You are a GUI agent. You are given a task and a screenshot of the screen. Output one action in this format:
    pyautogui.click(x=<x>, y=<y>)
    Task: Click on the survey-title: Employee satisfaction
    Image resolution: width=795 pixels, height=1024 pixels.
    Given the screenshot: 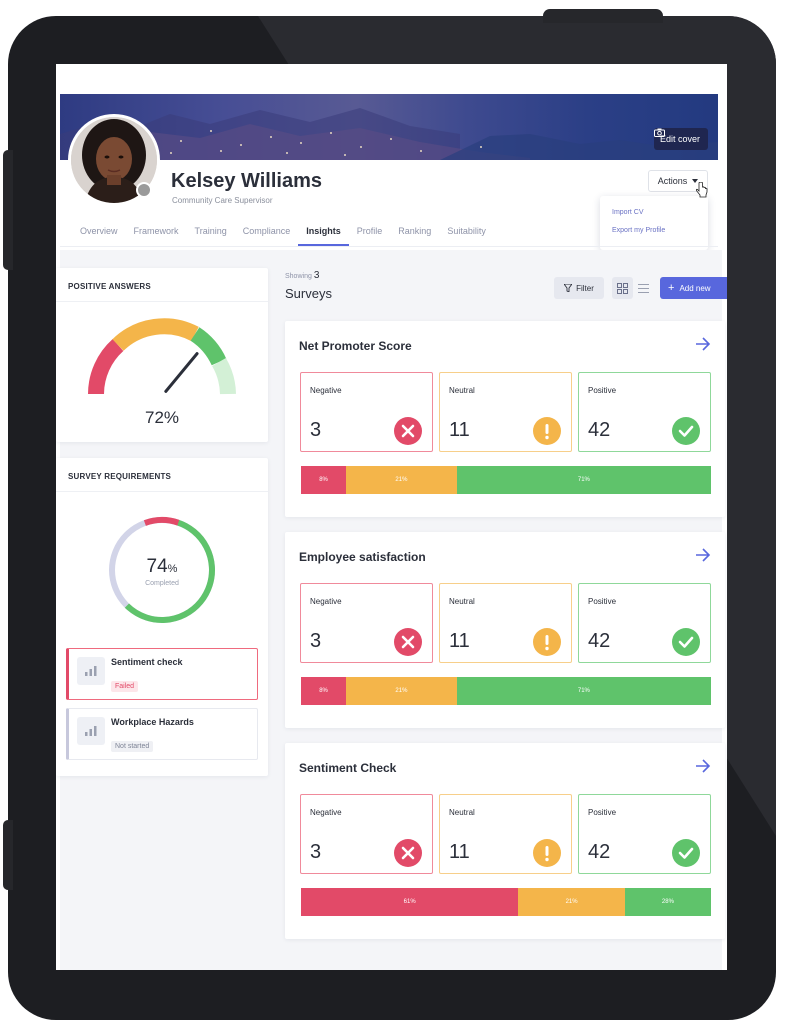 What is the action you would take?
    pyautogui.click(x=362, y=557)
    